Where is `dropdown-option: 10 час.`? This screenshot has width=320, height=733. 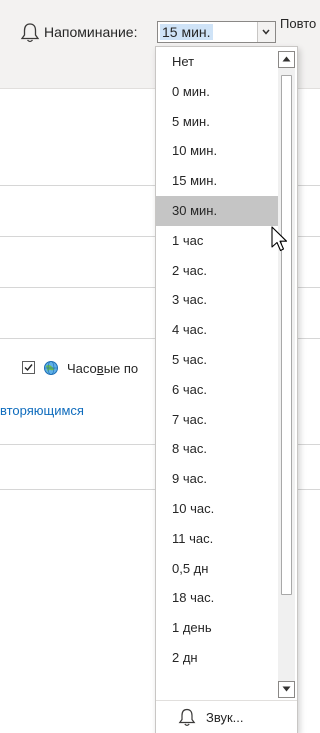 dropdown-option: 10 час. is located at coordinates (217, 509).